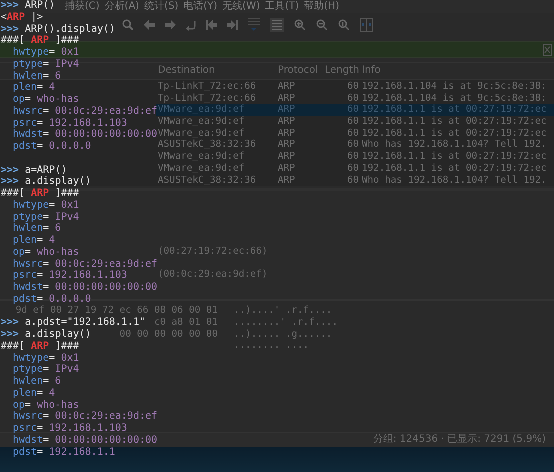 The width and height of the screenshot is (554, 472). What do you see at coordinates (117, 310) in the screenshot?
I see `hex-bytes: 9d ef 00 27 19 72 ec 66 08 06 00 01` at bounding box center [117, 310].